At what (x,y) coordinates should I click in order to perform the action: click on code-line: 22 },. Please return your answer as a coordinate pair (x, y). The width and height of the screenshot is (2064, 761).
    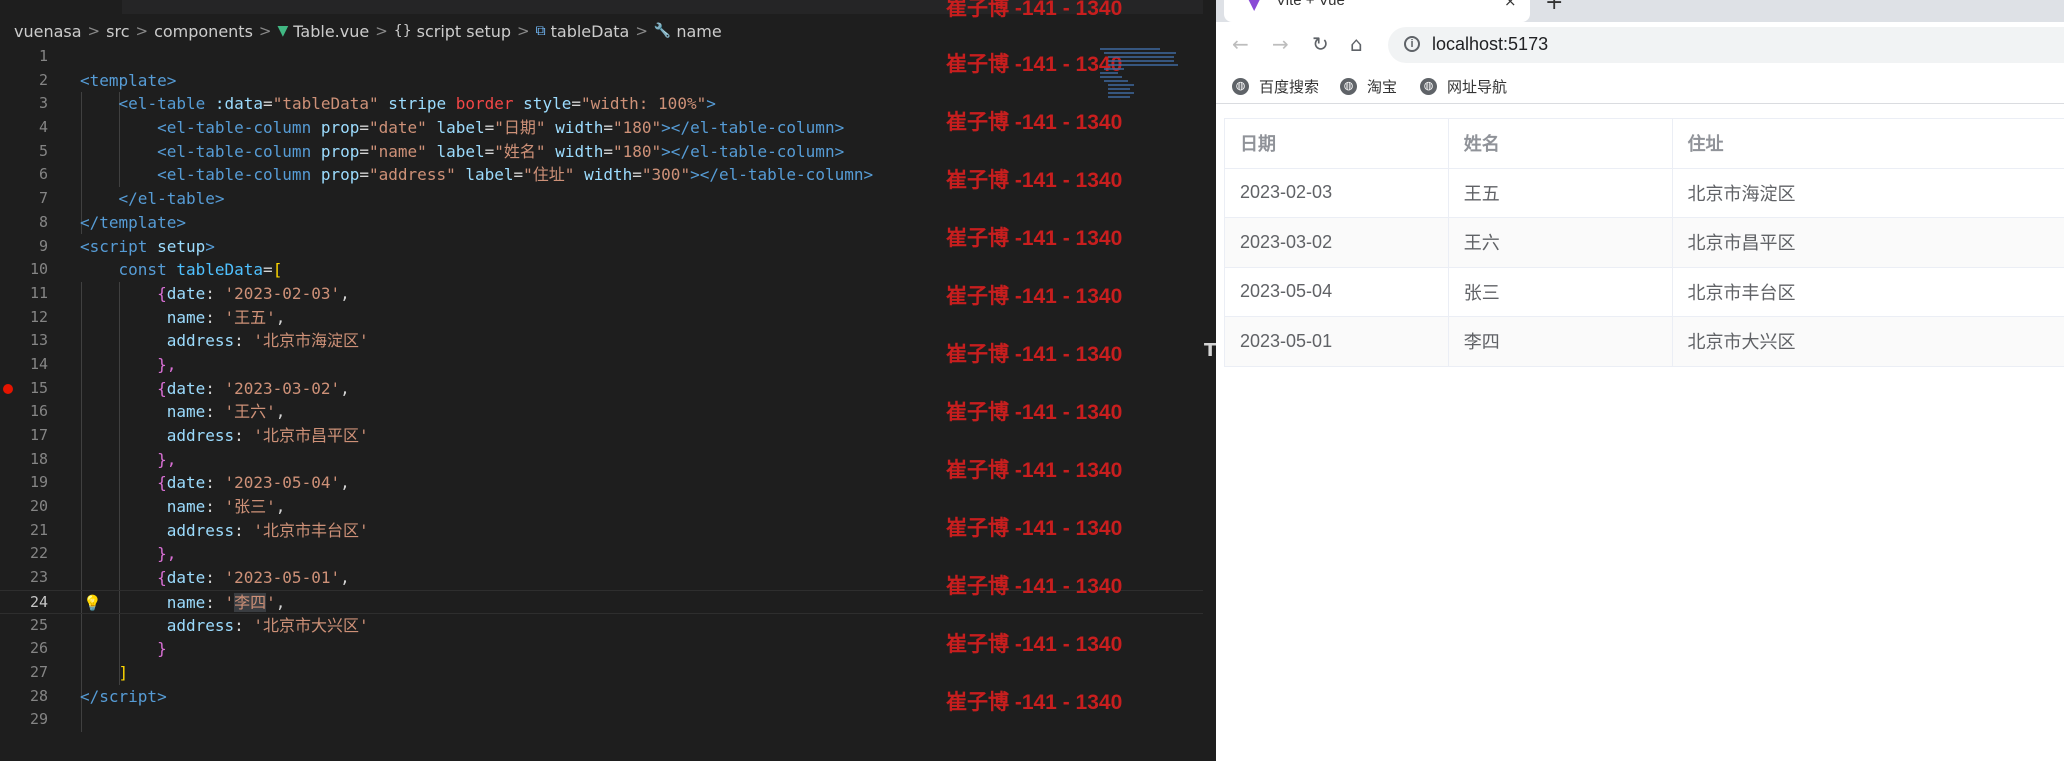
    Looking at the image, I should click on (103, 554).